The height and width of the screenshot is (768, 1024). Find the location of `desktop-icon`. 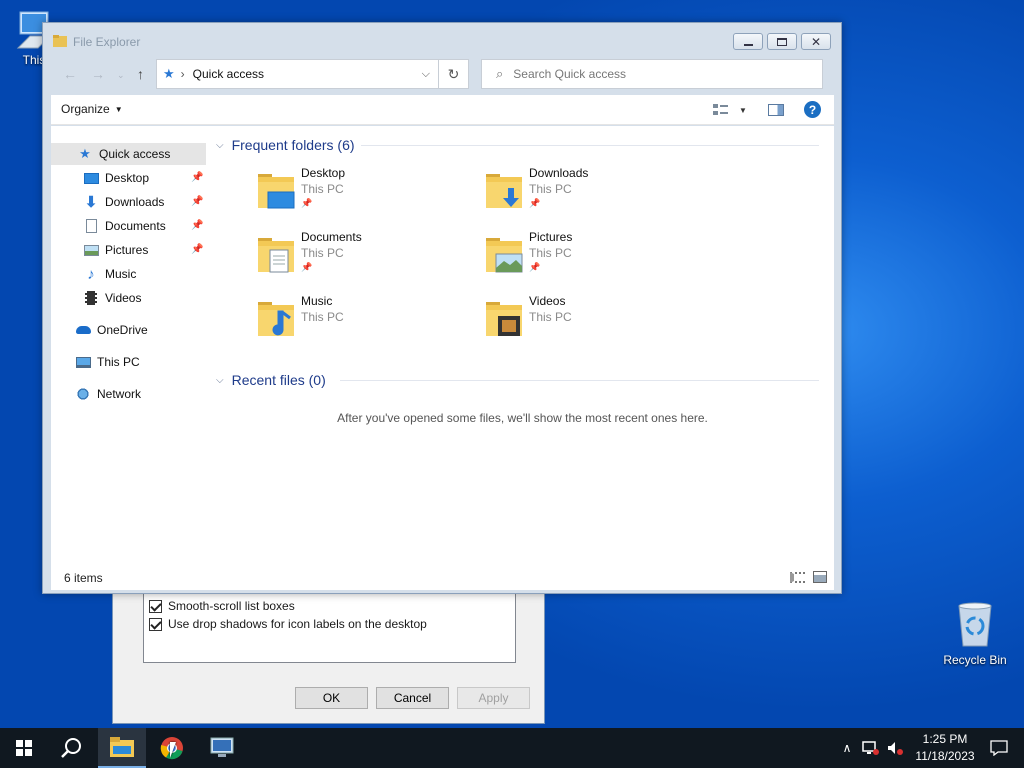

desktop-icon is located at coordinates (91, 178).